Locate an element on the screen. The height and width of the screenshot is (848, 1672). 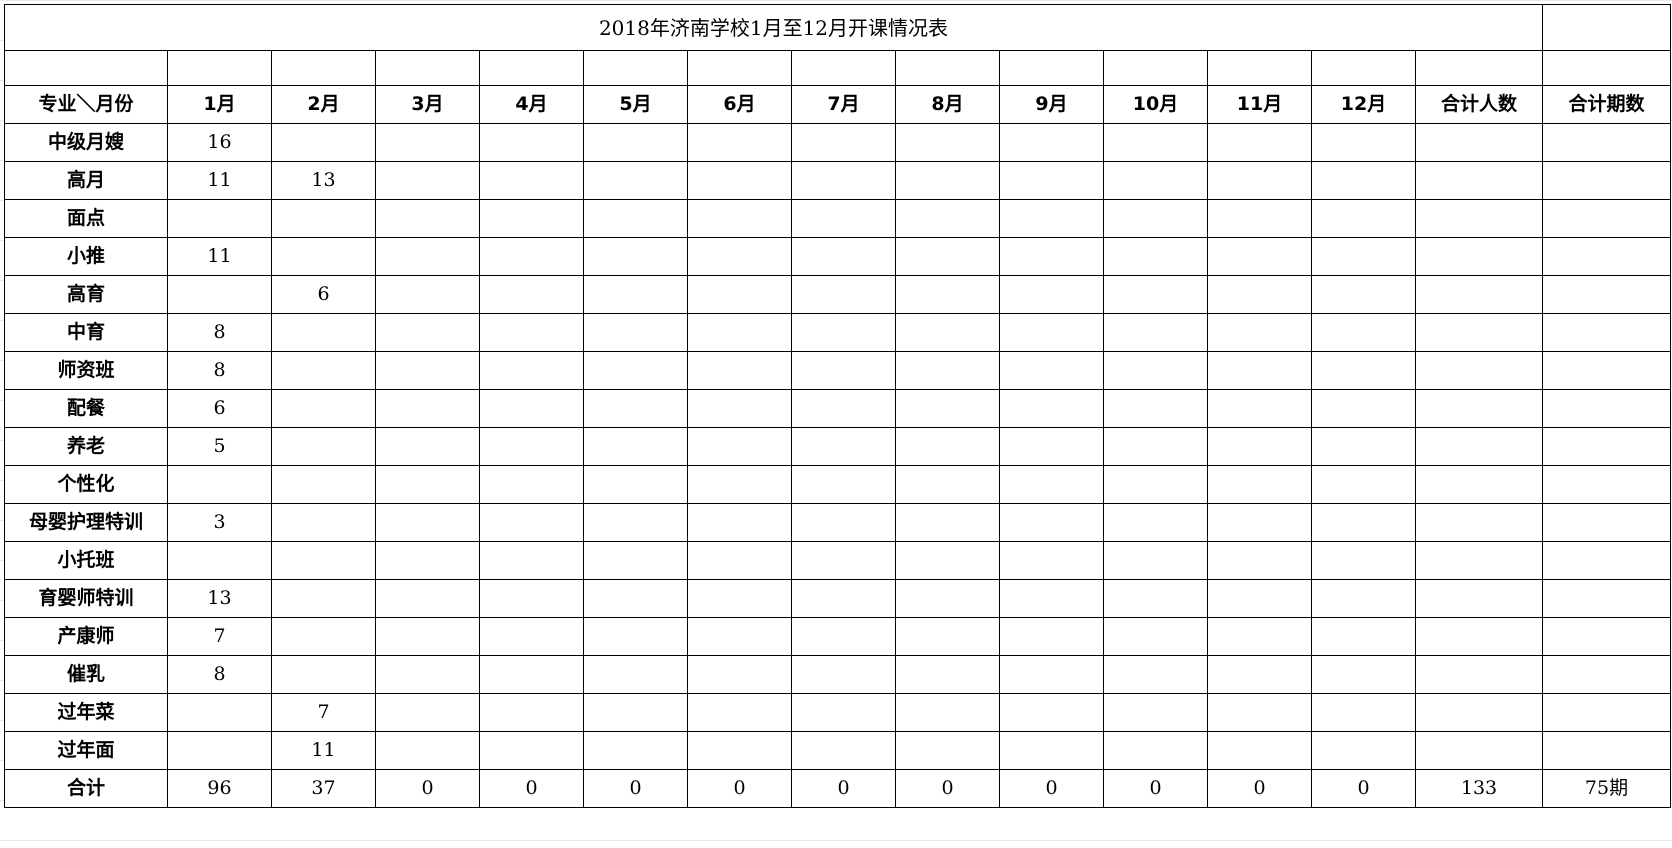
row-label: 个性化 is located at coordinates (86, 484).